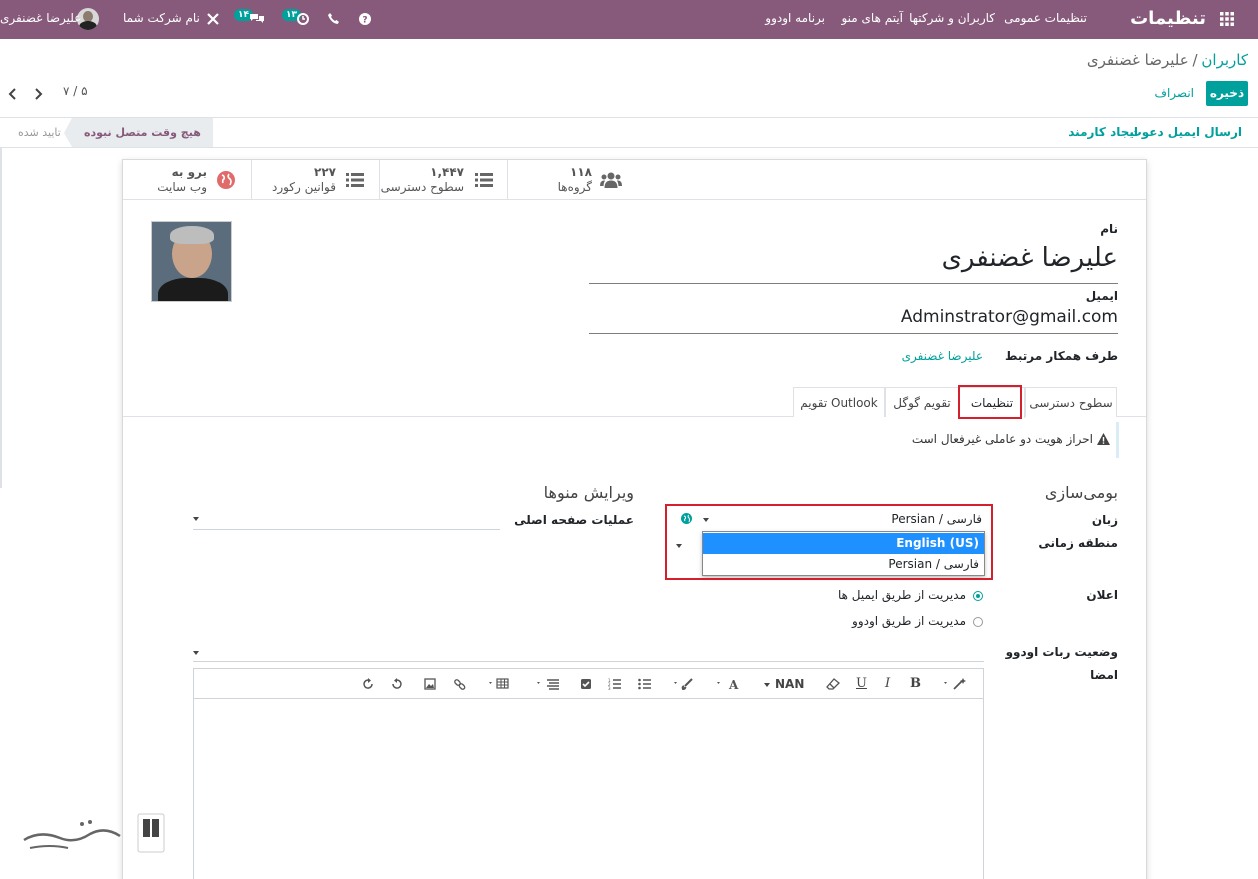 This screenshot has width=1258, height=879. I want to click on access-rights-stat-button: ۱,۴۴۷ سطوح دسترسی, so click(443, 180).